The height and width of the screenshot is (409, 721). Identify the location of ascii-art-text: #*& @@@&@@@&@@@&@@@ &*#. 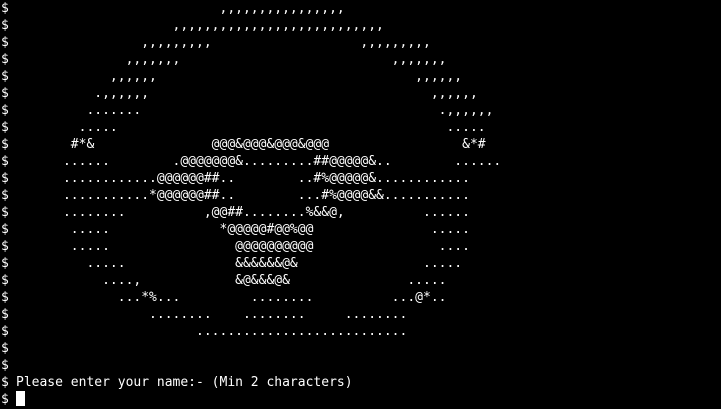
(251, 144).